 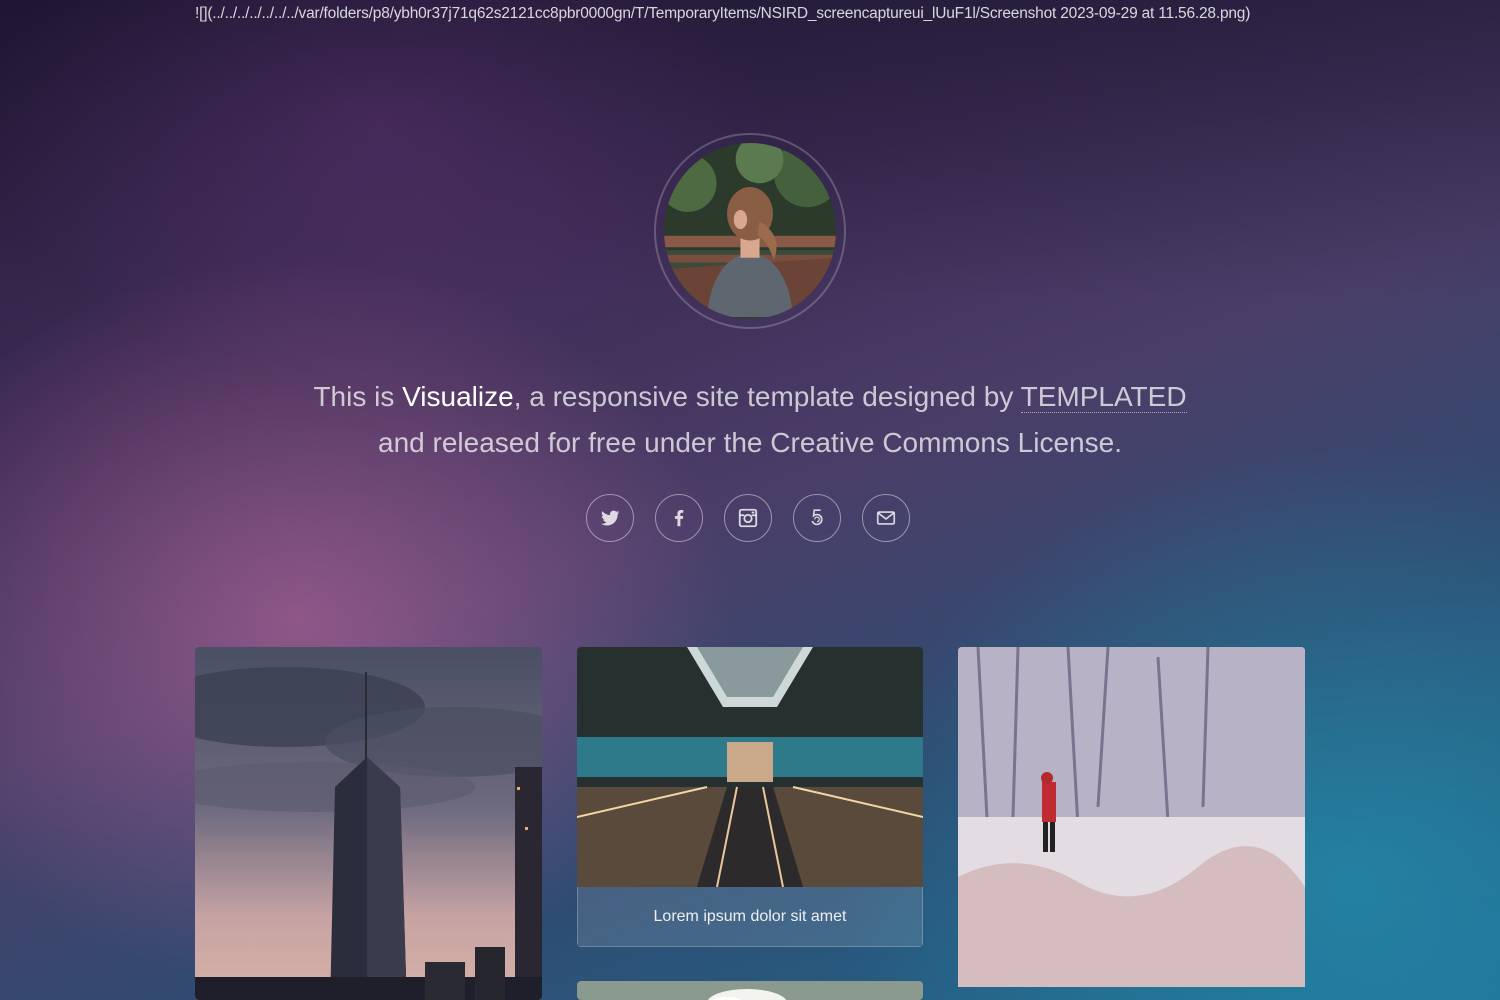 What do you see at coordinates (750, 917) in the screenshot?
I see `gallery-caption: Lorem ipsum dolor sit amet` at bounding box center [750, 917].